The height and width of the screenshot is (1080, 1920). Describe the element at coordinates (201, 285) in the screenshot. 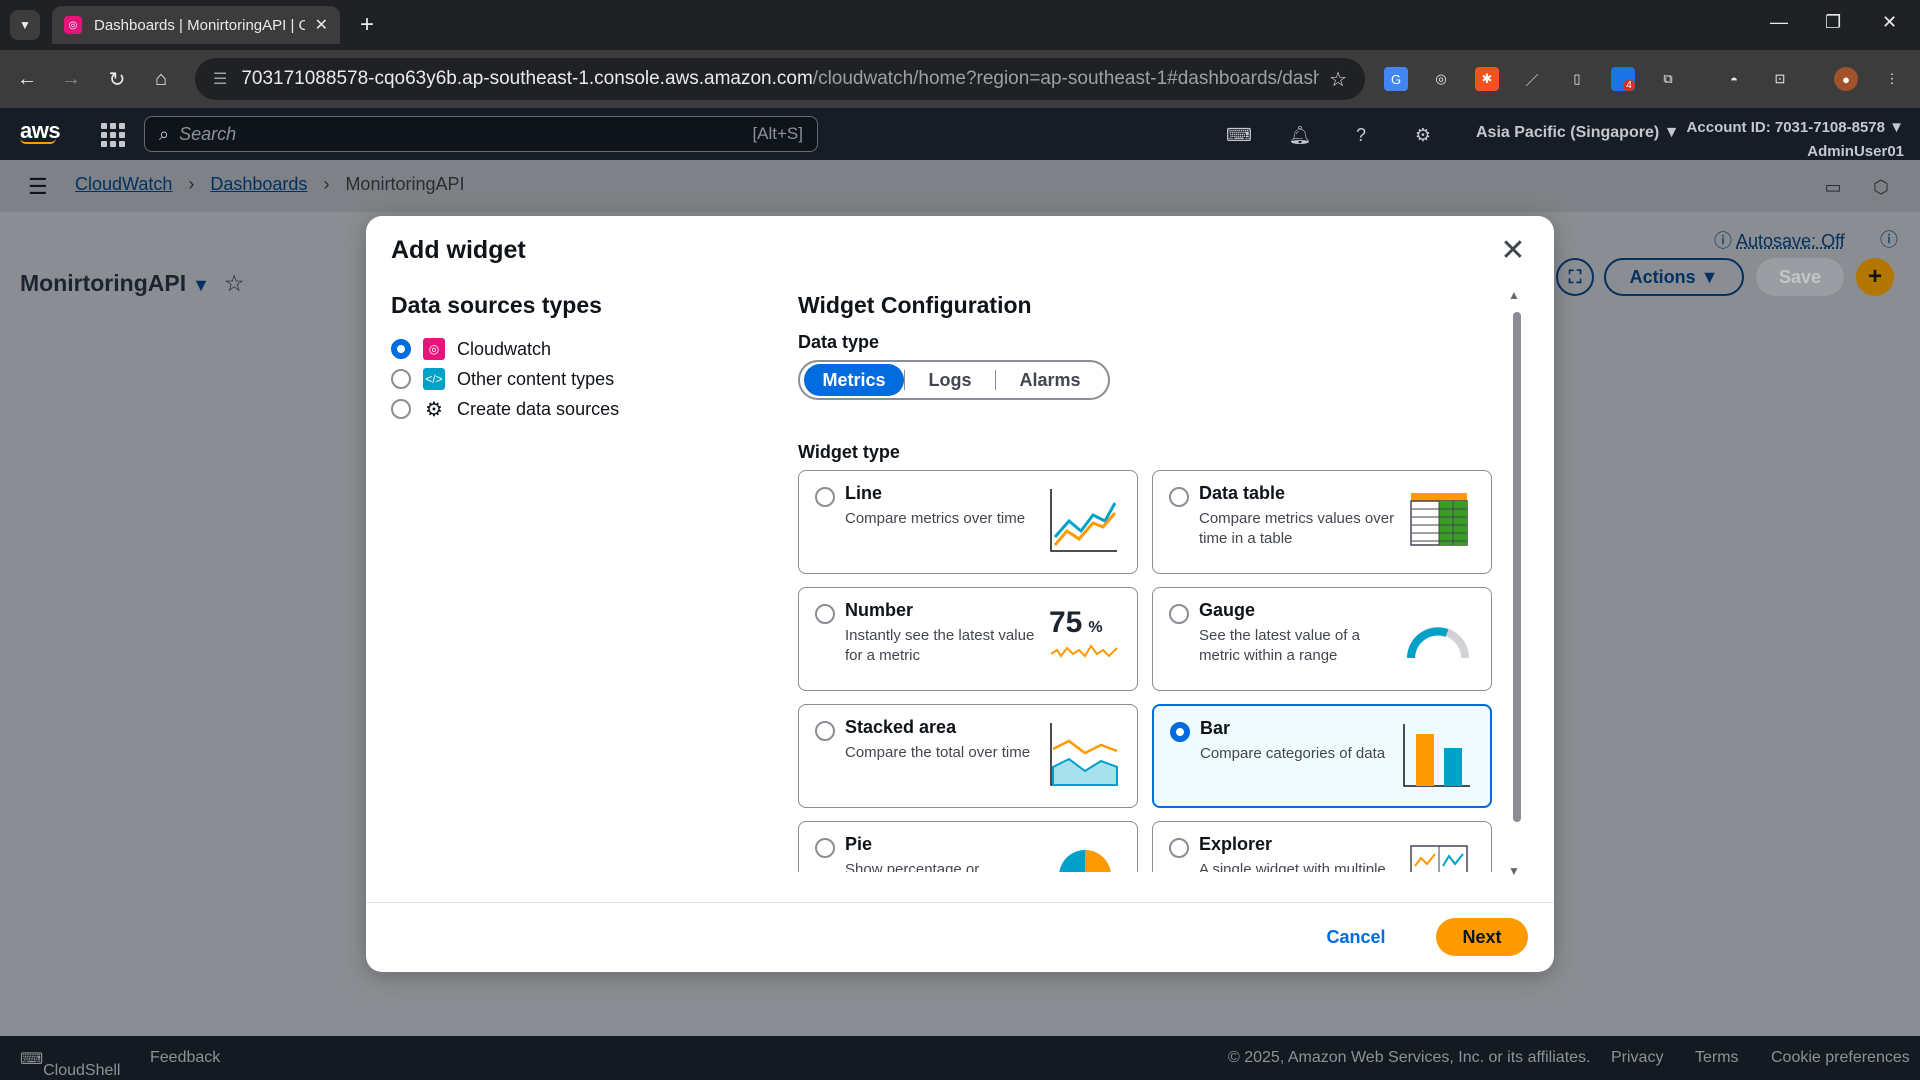

I see `caret-down-icon: ▼` at that location.